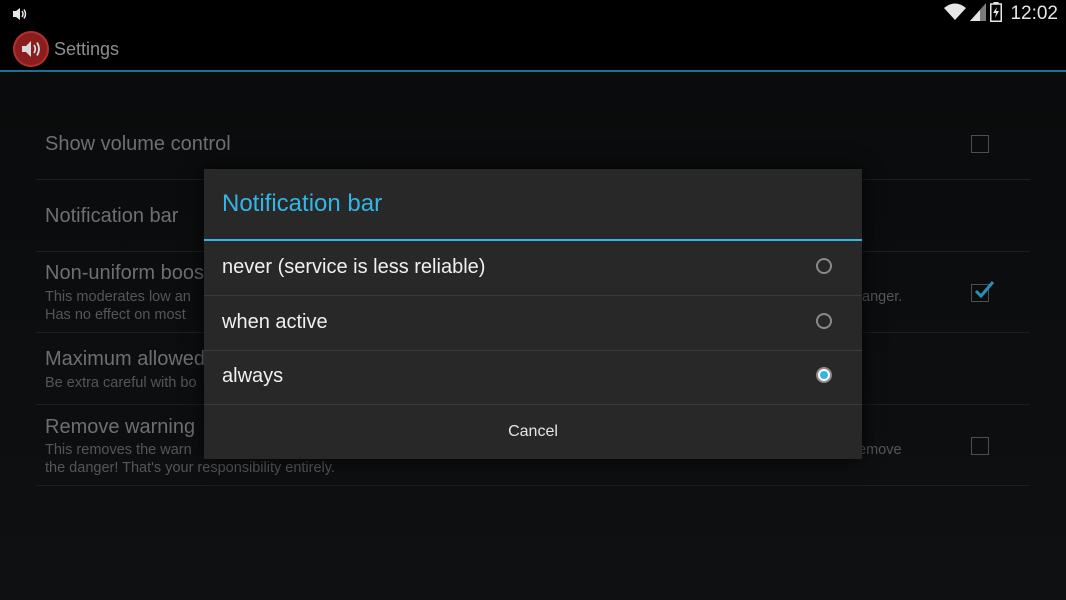 This screenshot has height=600, width=1066. I want to click on pref-summary-line2: Has no effect on most, so click(115, 315).